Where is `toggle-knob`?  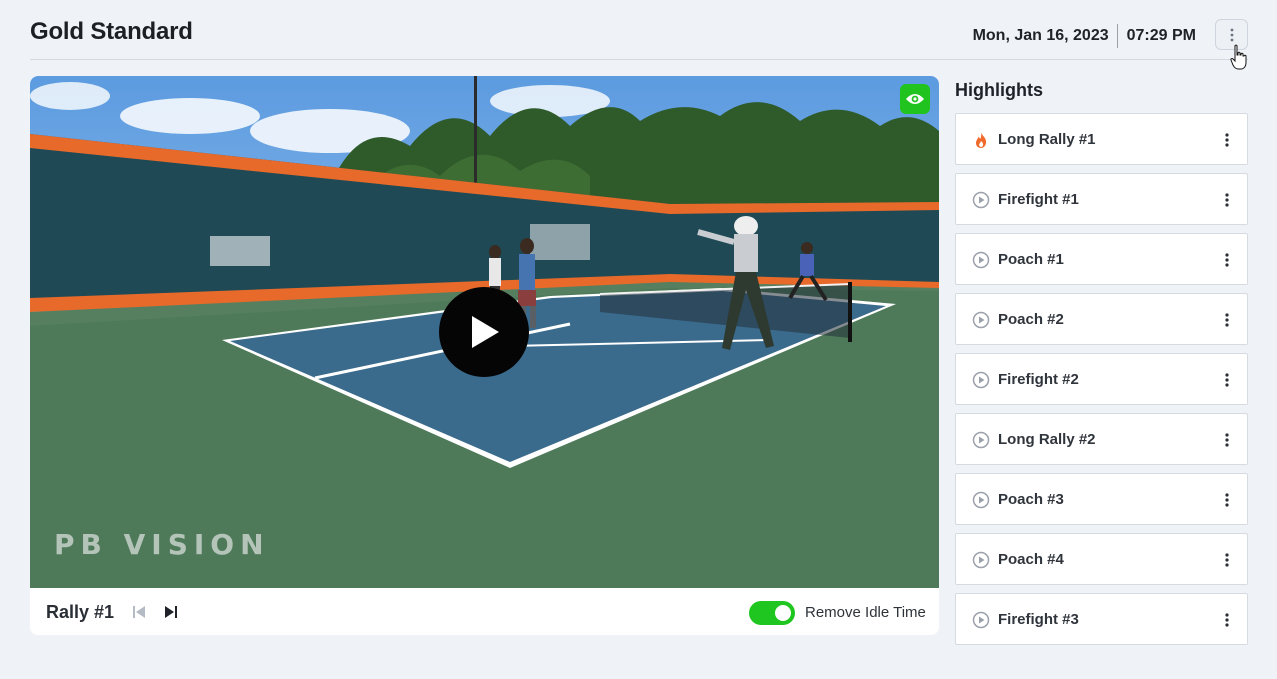 toggle-knob is located at coordinates (783, 613).